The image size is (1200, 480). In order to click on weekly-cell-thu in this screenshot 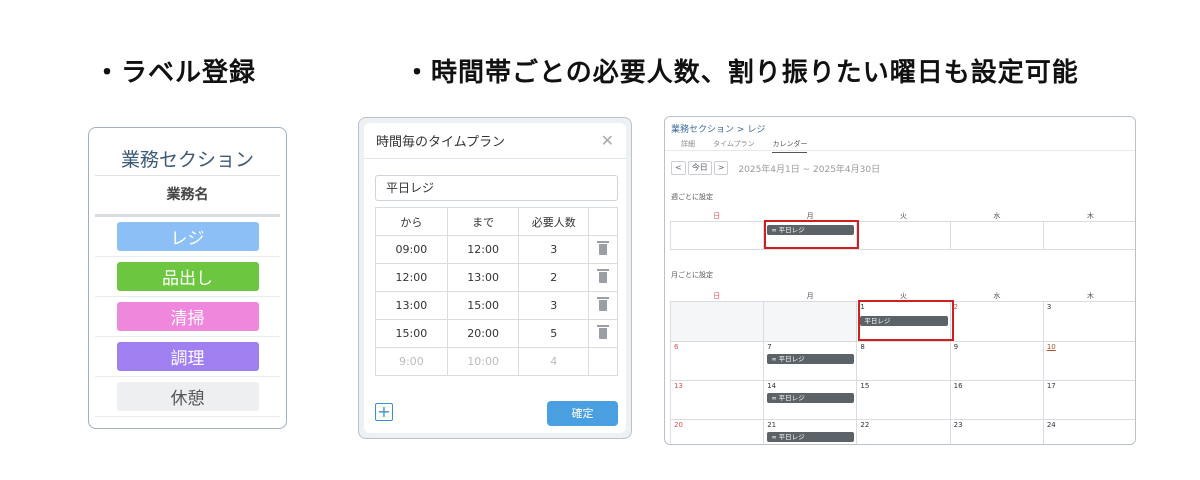, I will do `click(1089, 236)`.